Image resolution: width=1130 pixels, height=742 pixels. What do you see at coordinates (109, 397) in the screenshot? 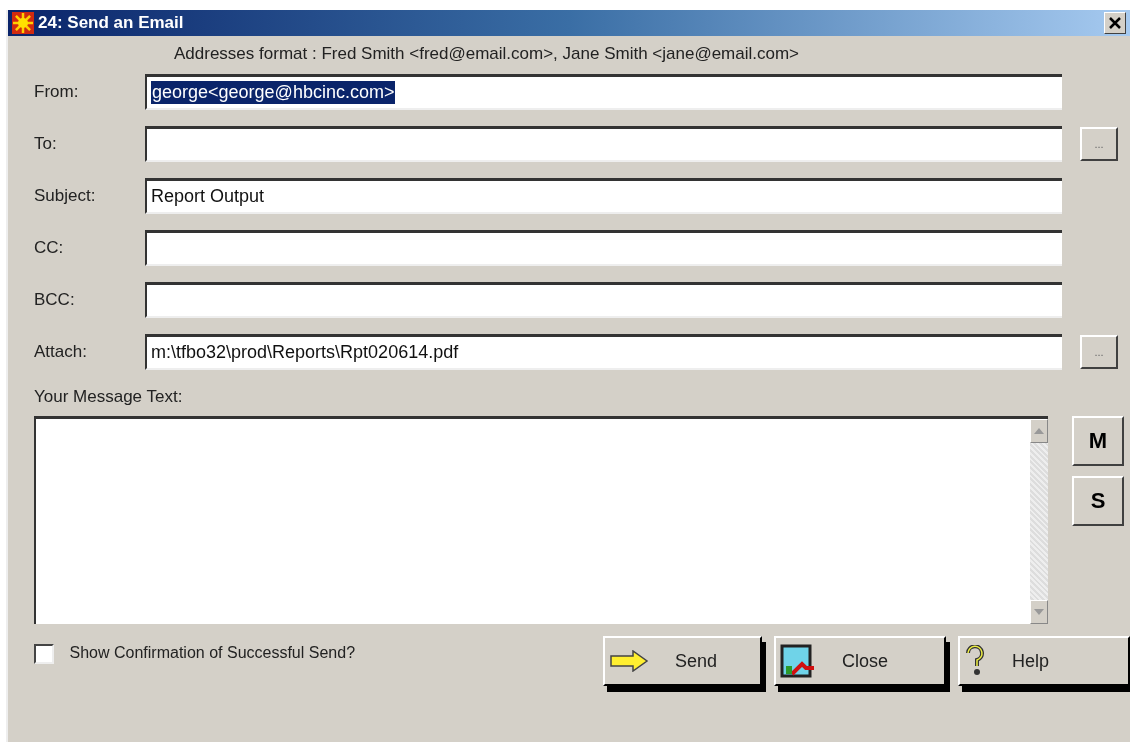
I see `message-label: Your Message Text:` at bounding box center [109, 397].